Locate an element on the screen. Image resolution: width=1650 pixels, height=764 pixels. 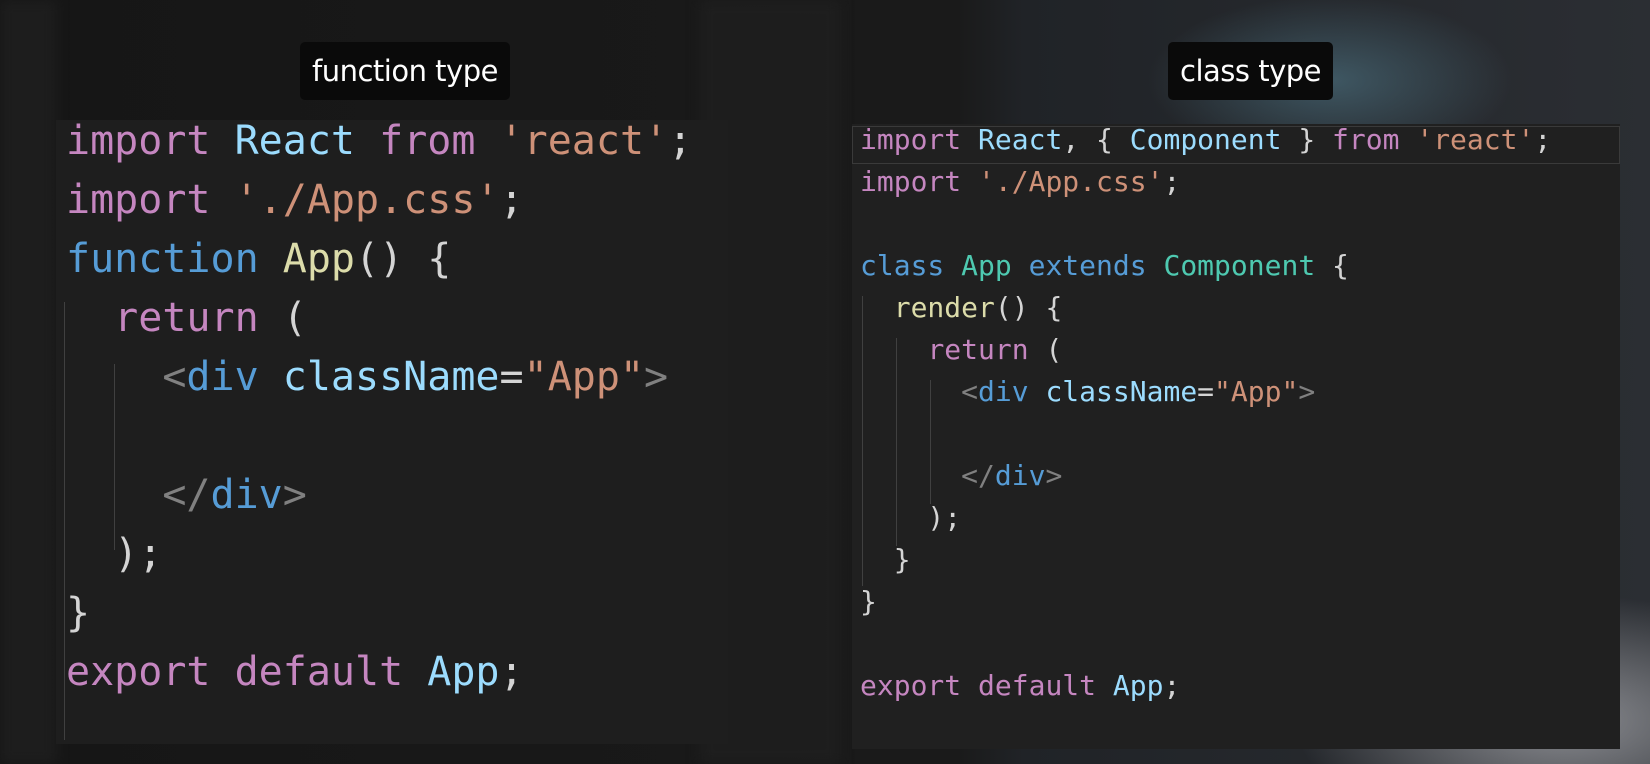
code-line: class App extends Component { is located at coordinates (1104, 265).